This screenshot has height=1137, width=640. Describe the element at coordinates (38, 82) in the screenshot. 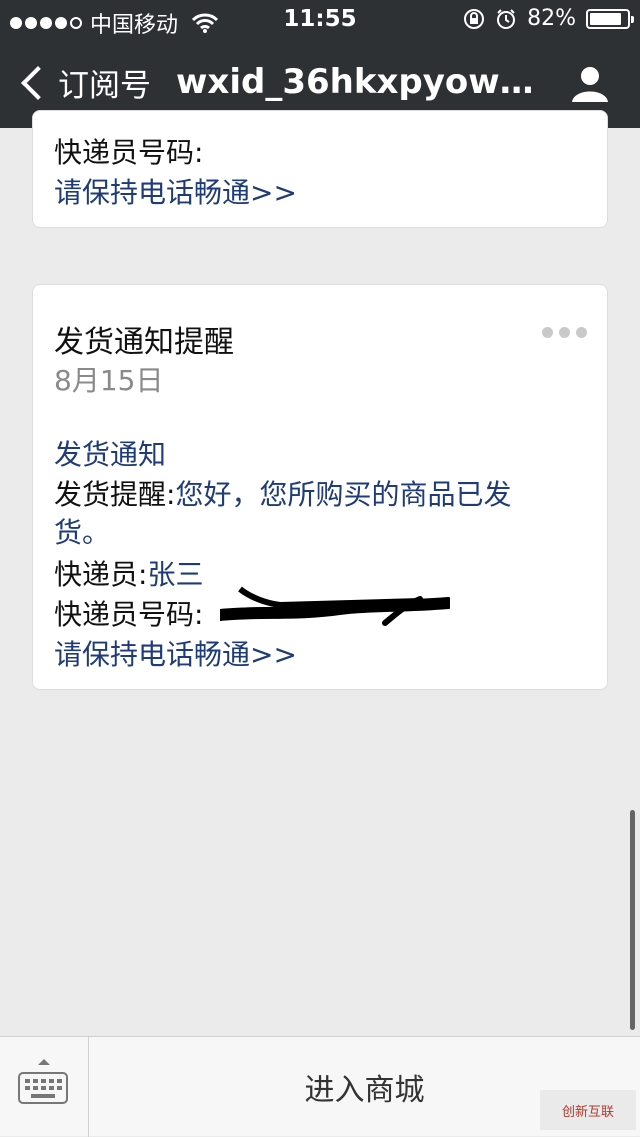

I see `back-chevron-icon` at that location.